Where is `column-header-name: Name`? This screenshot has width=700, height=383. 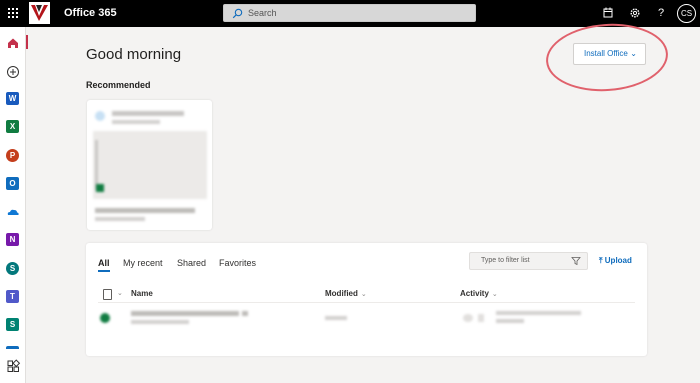 column-header-name: Name is located at coordinates (142, 293).